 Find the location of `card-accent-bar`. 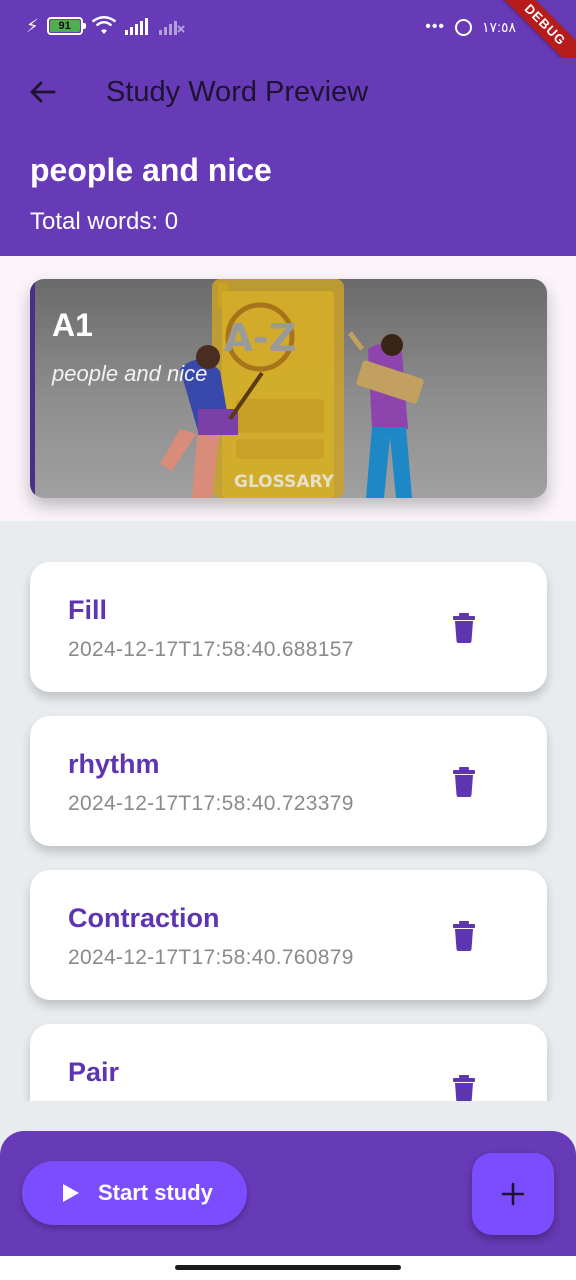

card-accent-bar is located at coordinates (32, 388).